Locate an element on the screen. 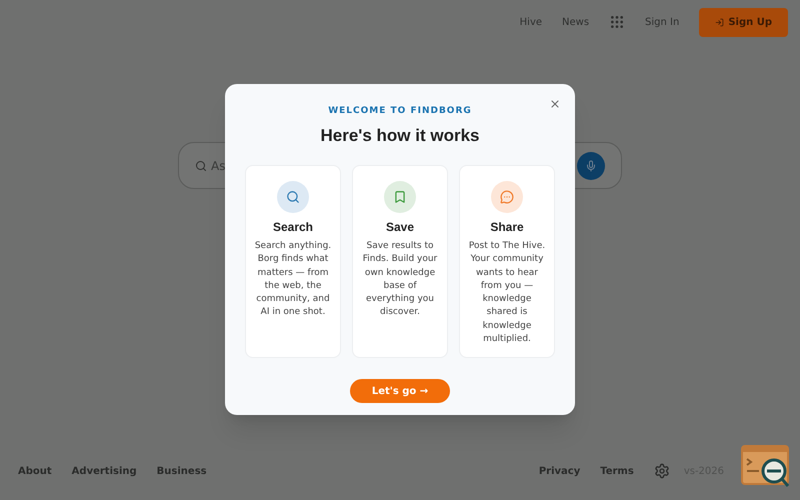  footer-link: About is located at coordinates (35, 471).